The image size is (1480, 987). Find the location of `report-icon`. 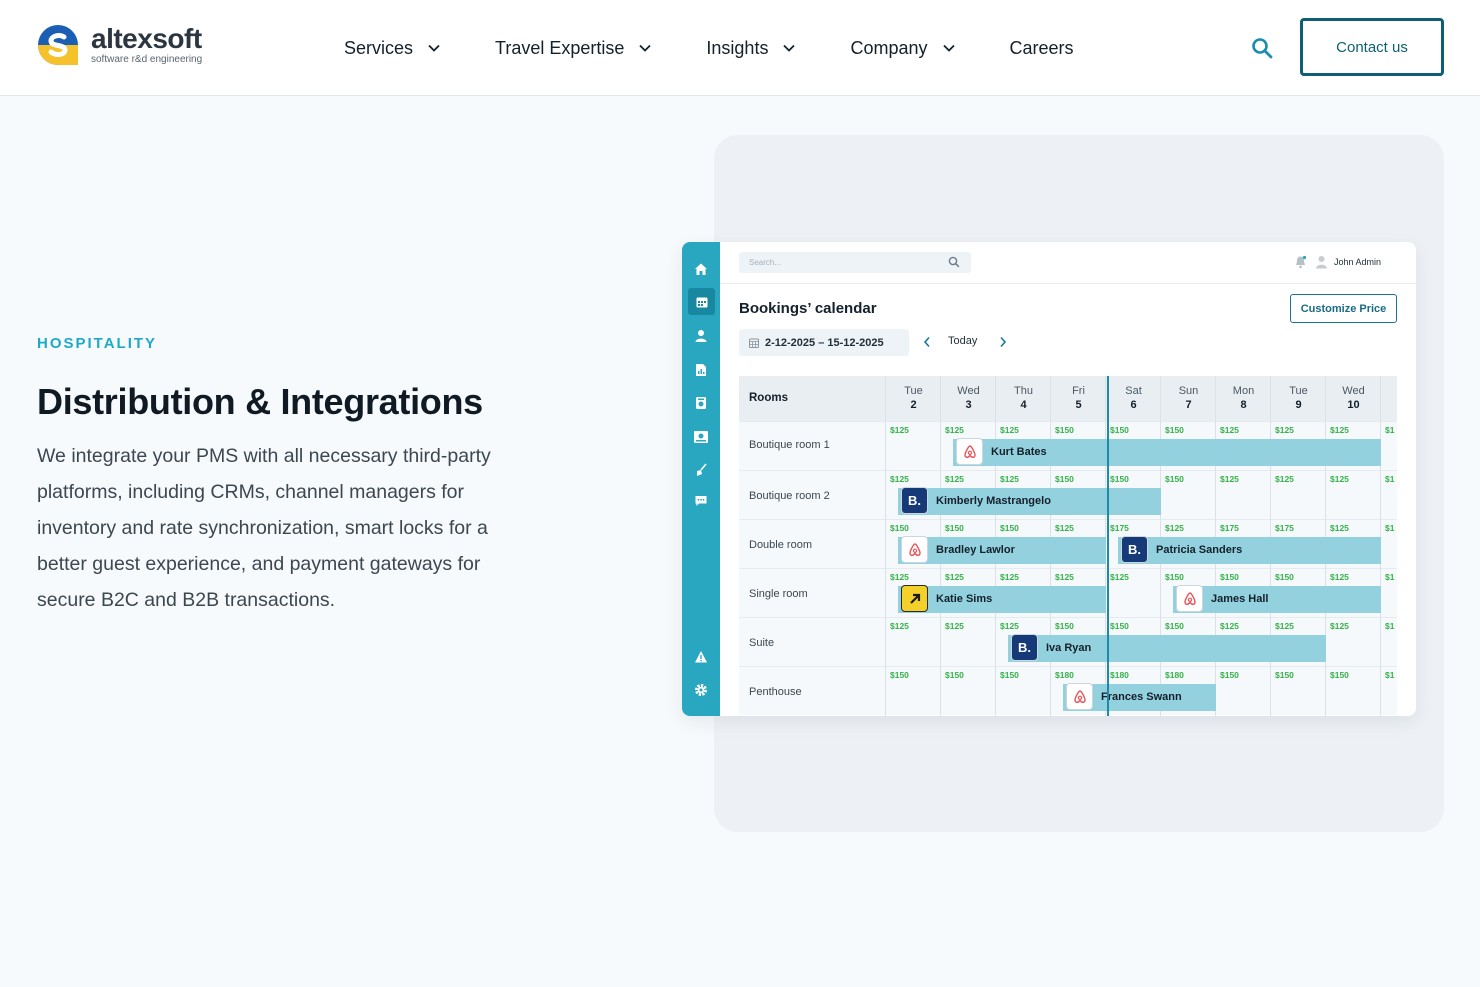

report-icon is located at coordinates (701, 370).